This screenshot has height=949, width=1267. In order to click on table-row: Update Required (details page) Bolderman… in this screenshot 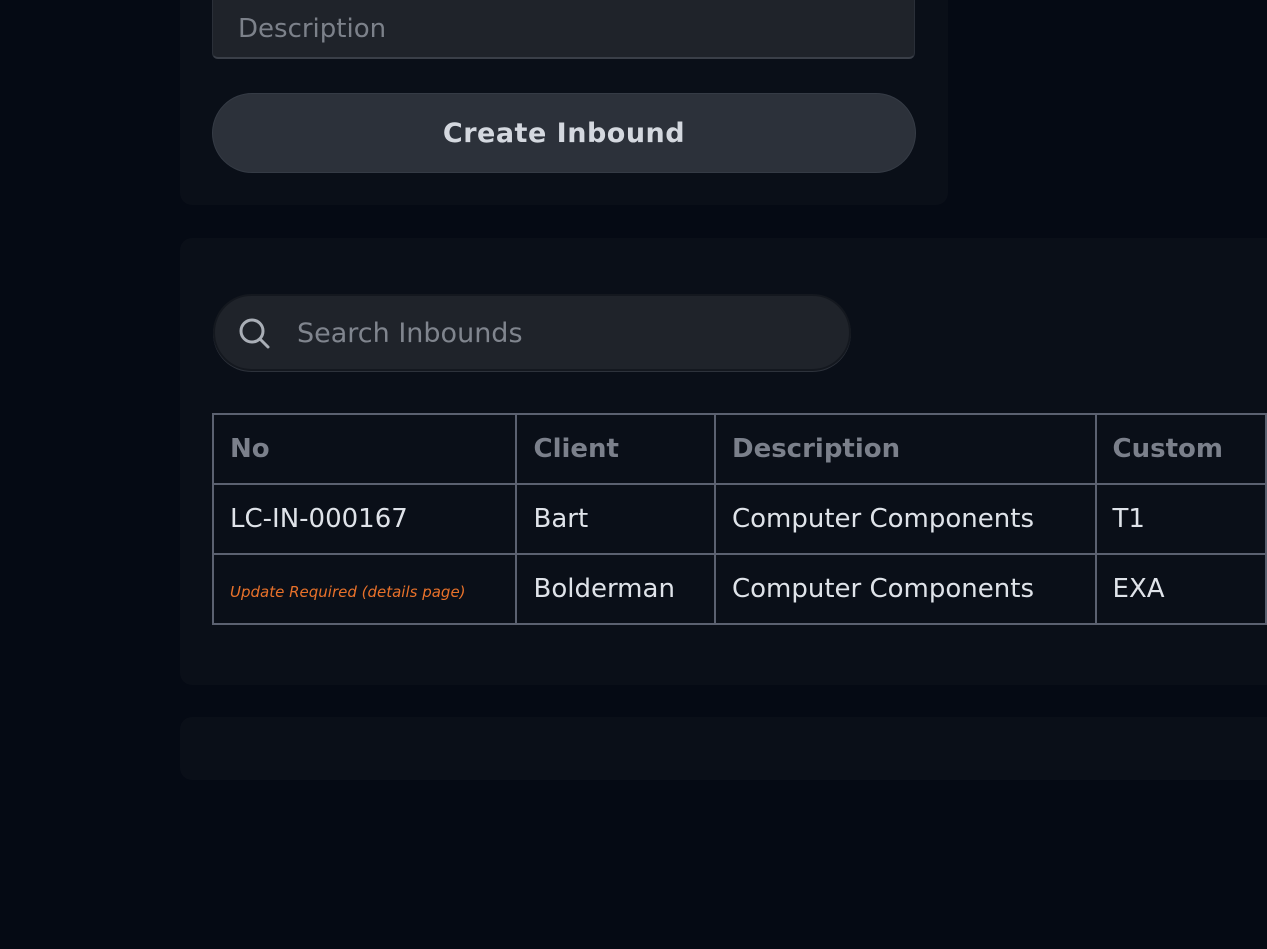, I will do `click(739, 589)`.